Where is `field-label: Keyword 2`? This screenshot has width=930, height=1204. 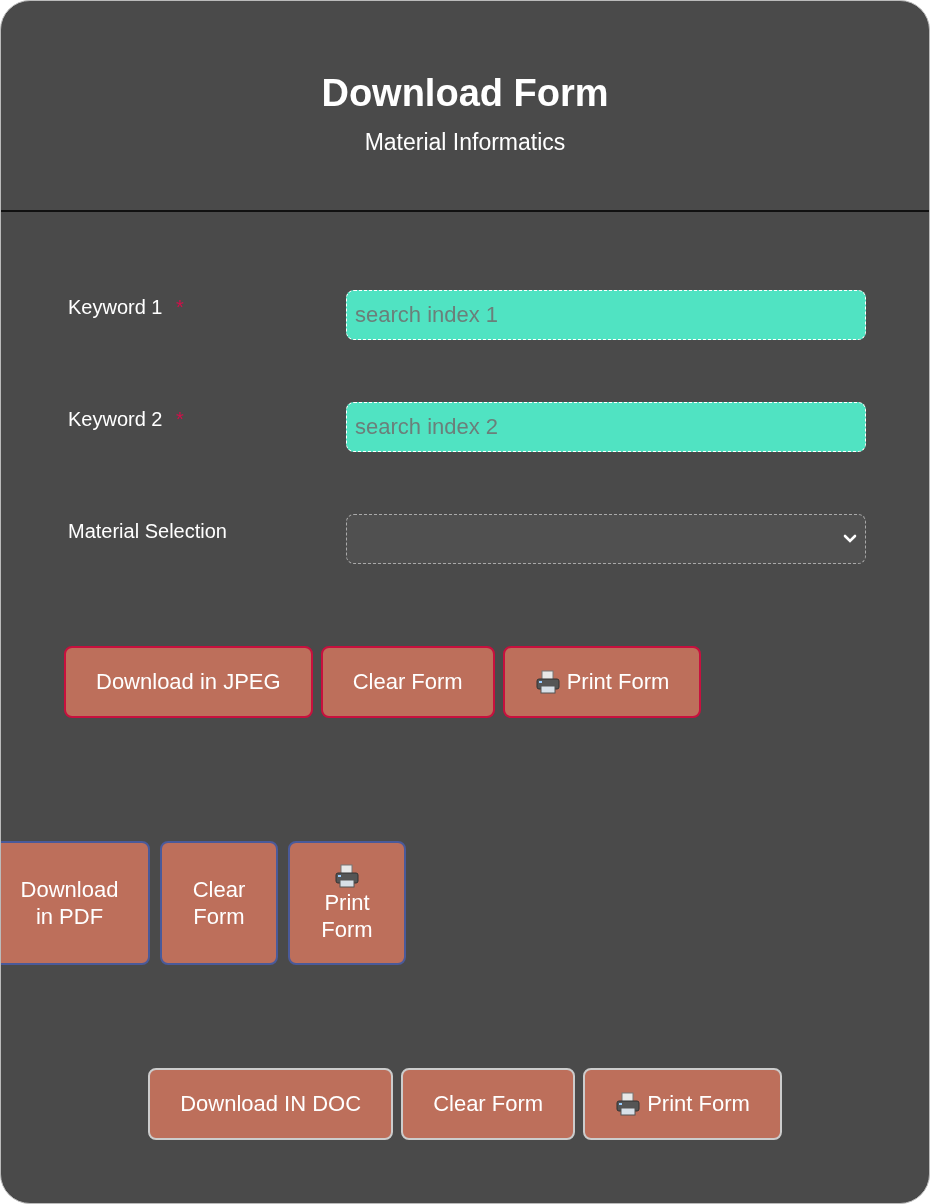
field-label: Keyword 2 is located at coordinates (115, 419).